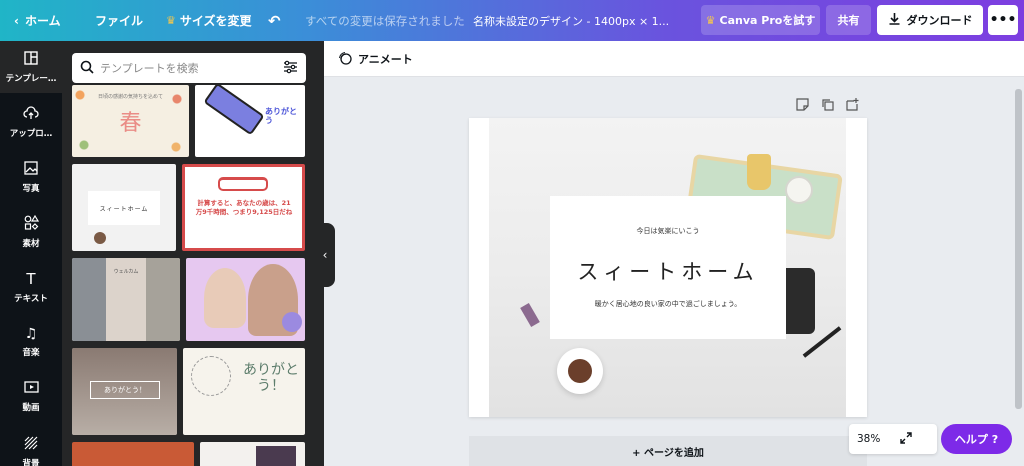  I want to click on glasses-icon, so click(243, 184).